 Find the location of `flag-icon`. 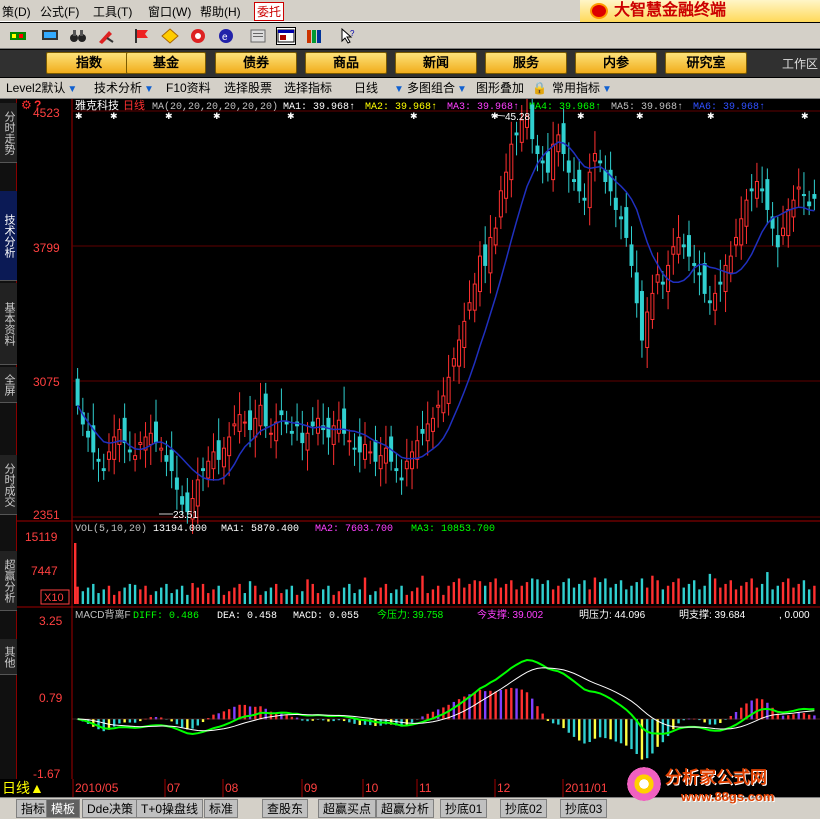

flag-icon is located at coordinates (142, 36).